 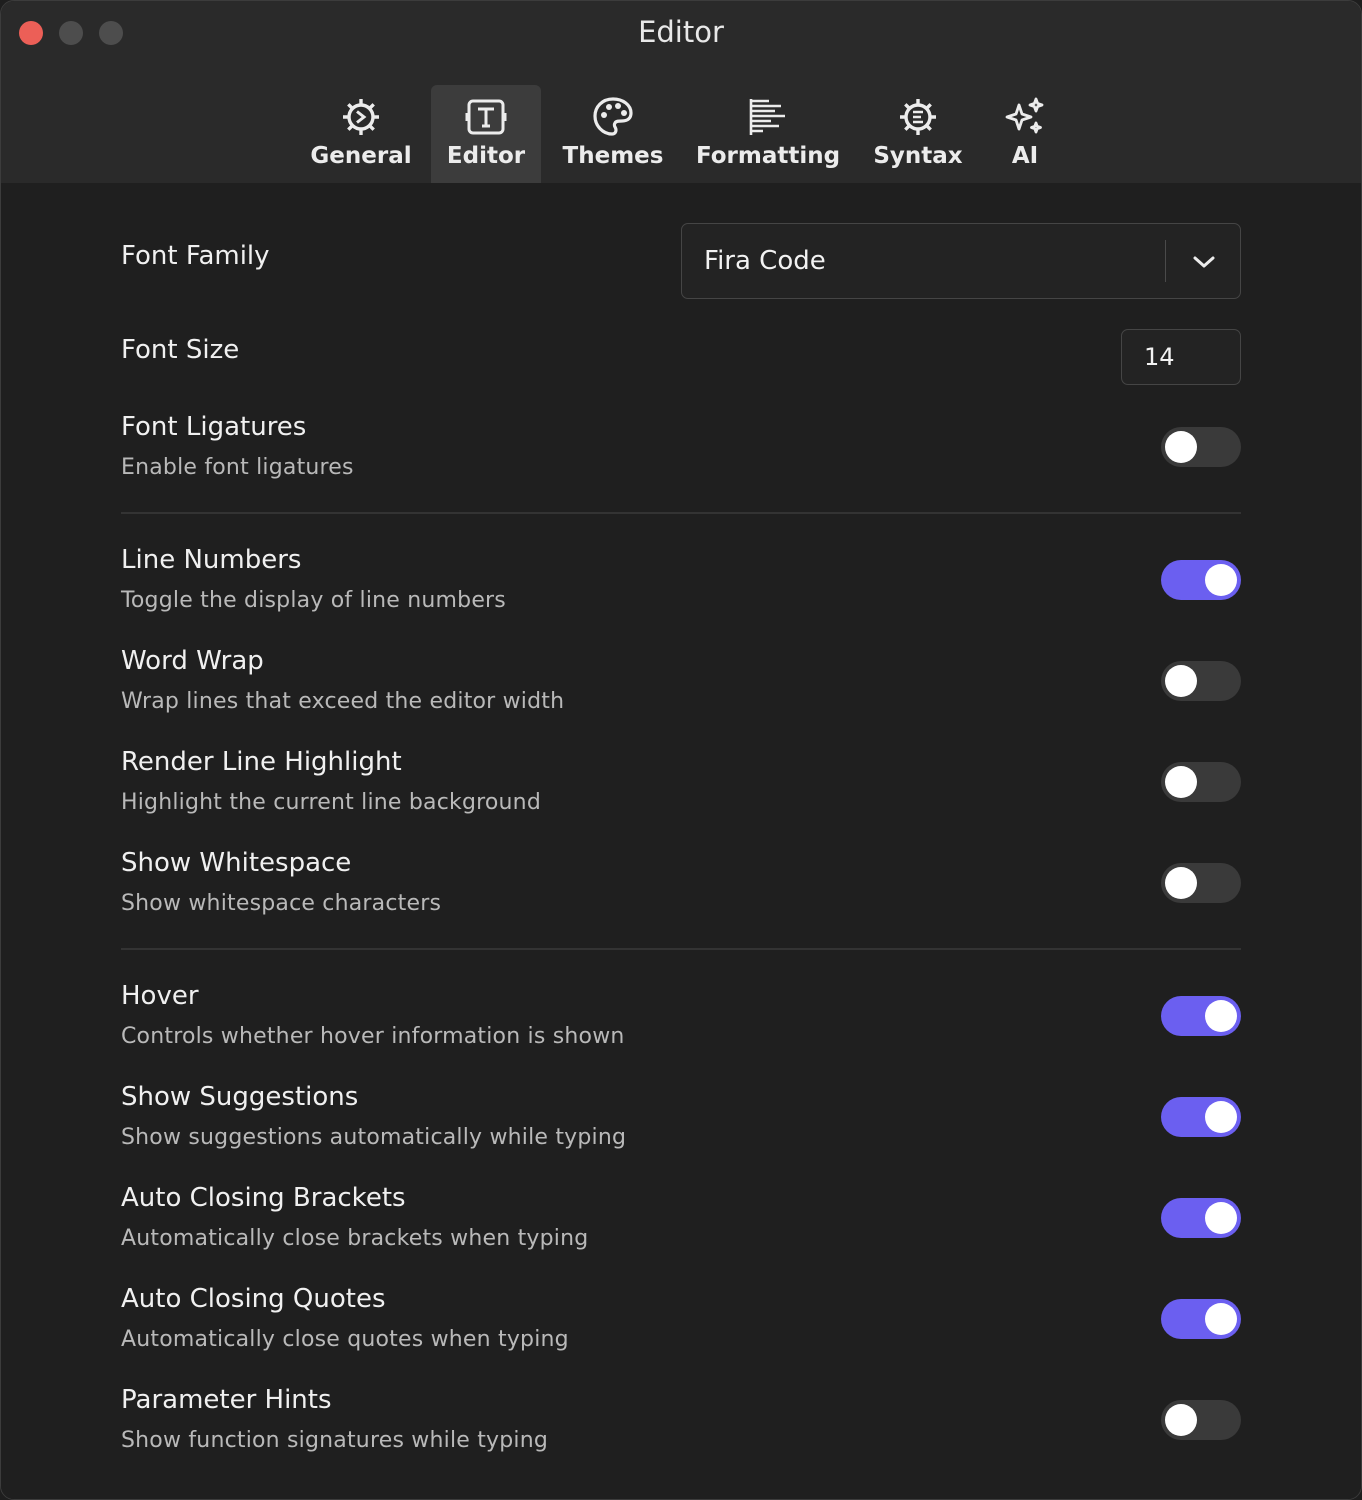 What do you see at coordinates (195, 256) in the screenshot?
I see `setting-title: Font Family` at bounding box center [195, 256].